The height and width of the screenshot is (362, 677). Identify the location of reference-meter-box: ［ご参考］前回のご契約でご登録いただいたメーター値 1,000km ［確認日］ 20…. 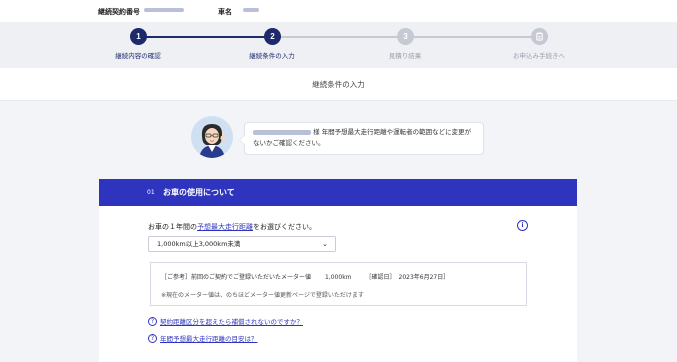
(338, 284).